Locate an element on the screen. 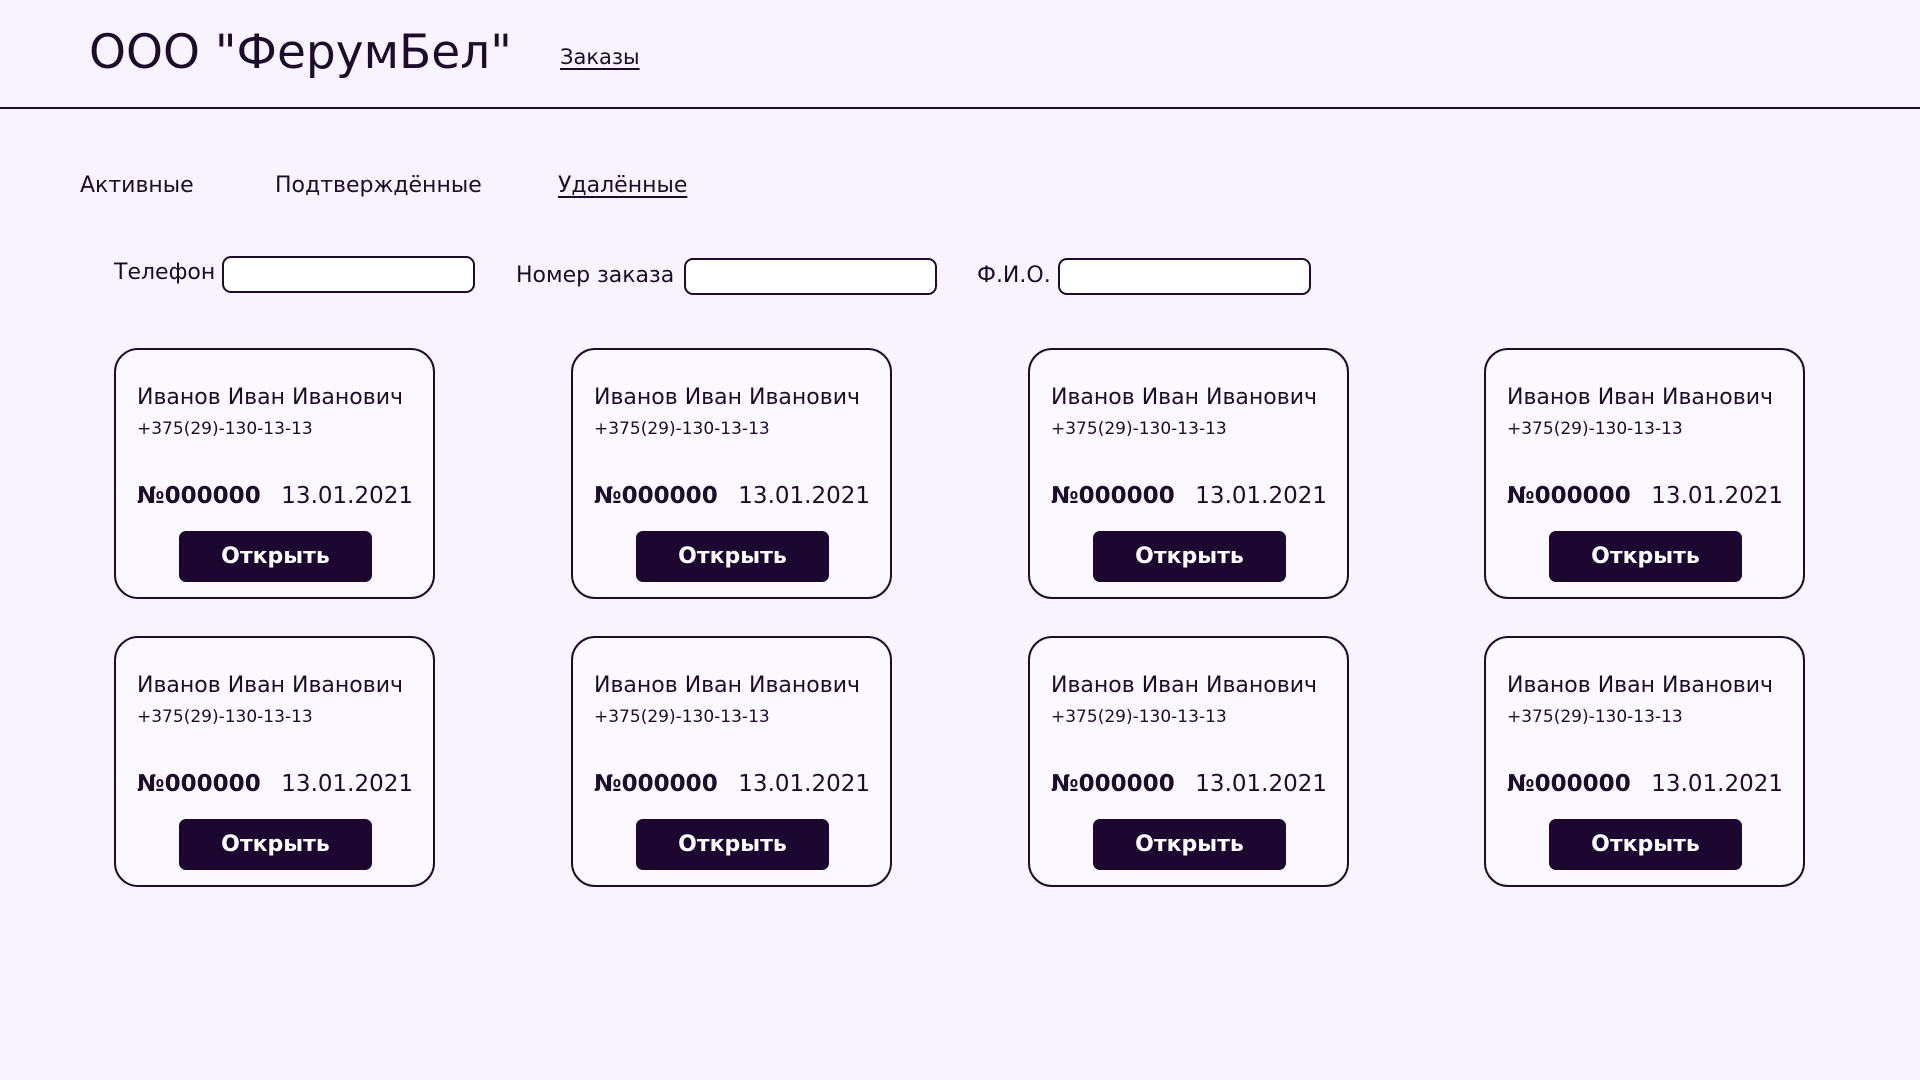 The height and width of the screenshot is (1080, 1920). tab-confirmed: Подтверждённые is located at coordinates (378, 186).